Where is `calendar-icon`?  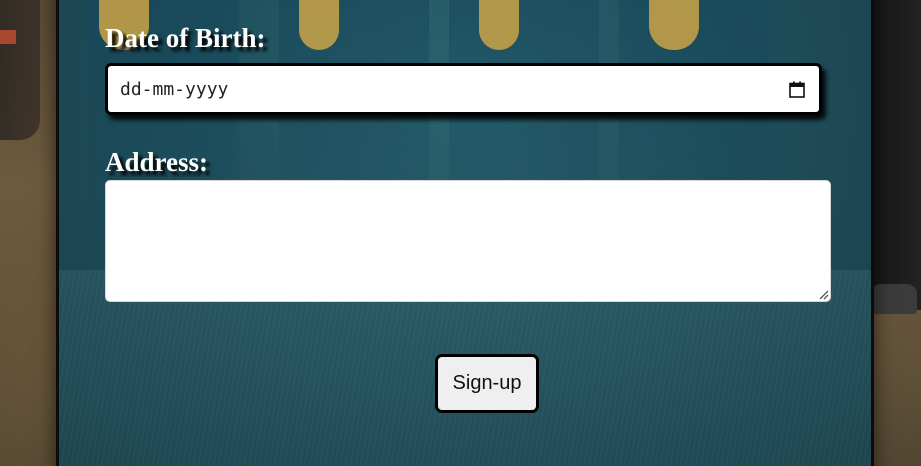
calendar-icon is located at coordinates (797, 89).